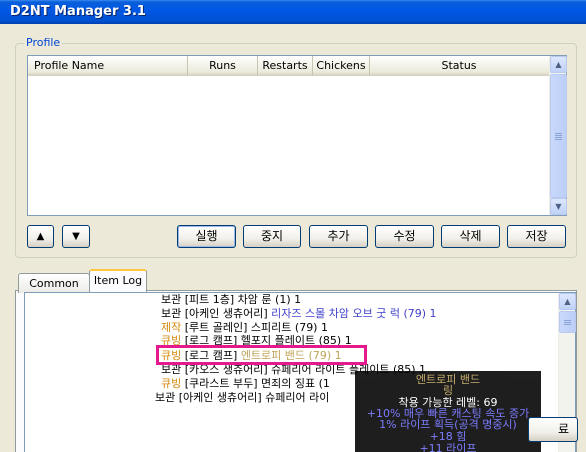 This screenshot has height=452, width=586. What do you see at coordinates (76, 236) in the screenshot?
I see `move-down-button: ▼` at bounding box center [76, 236].